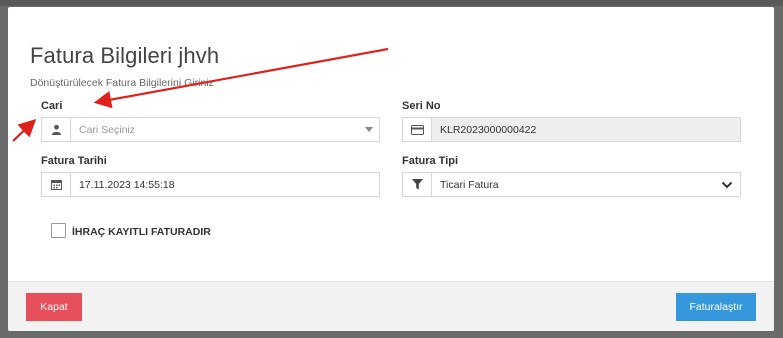 The image size is (783, 338). What do you see at coordinates (430, 161) in the screenshot?
I see `fatura-tipi-label: Fatura Tipi` at bounding box center [430, 161].